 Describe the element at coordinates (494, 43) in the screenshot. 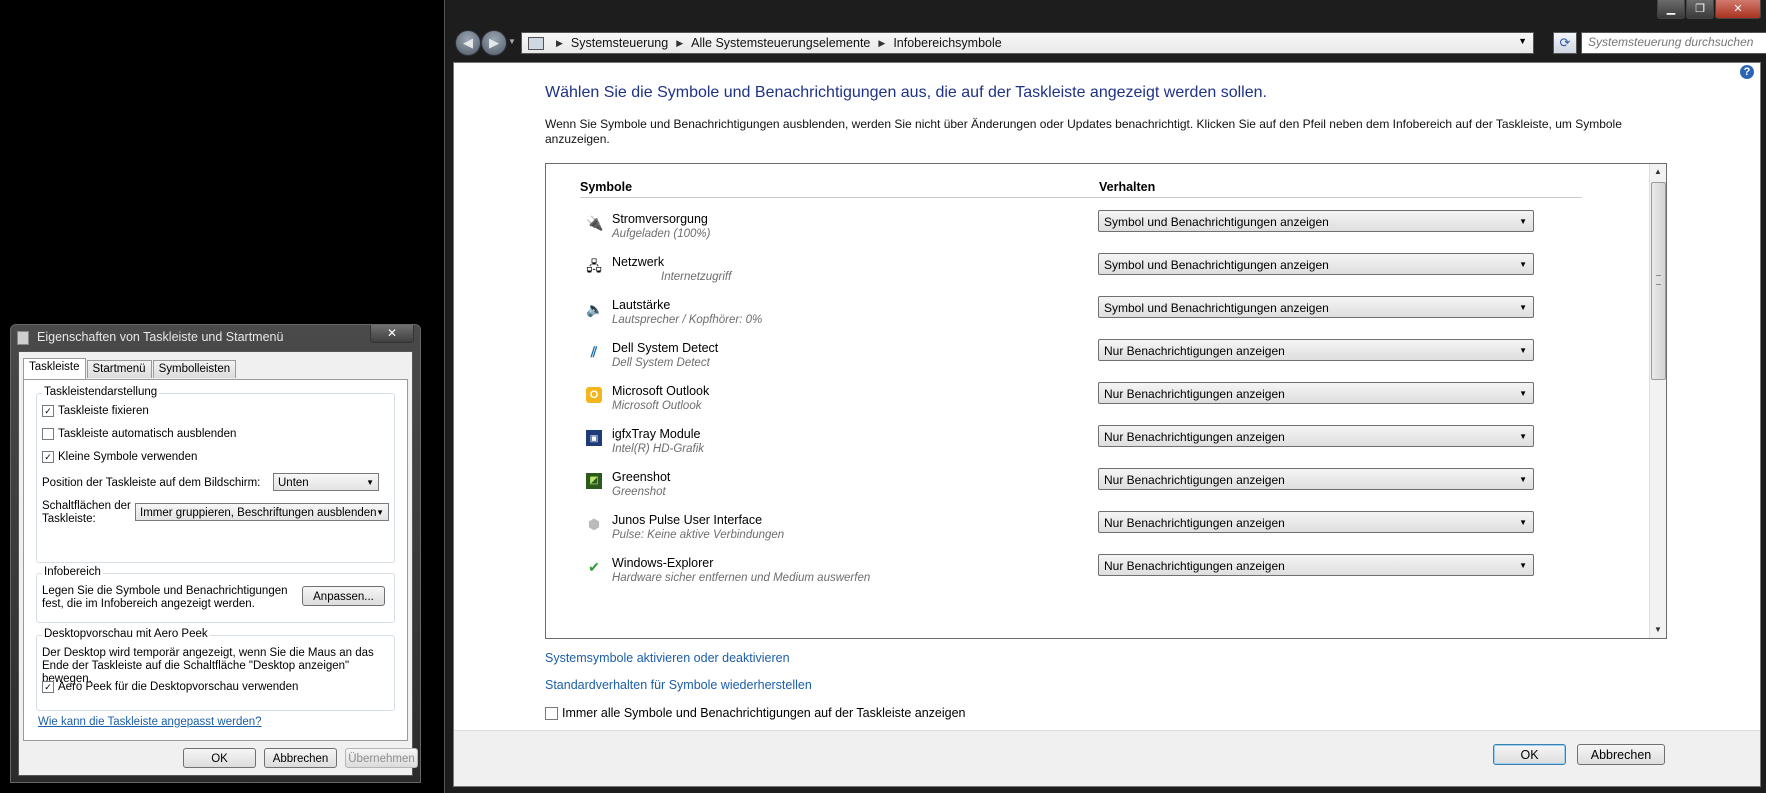

I see `forward-button: ▶` at that location.